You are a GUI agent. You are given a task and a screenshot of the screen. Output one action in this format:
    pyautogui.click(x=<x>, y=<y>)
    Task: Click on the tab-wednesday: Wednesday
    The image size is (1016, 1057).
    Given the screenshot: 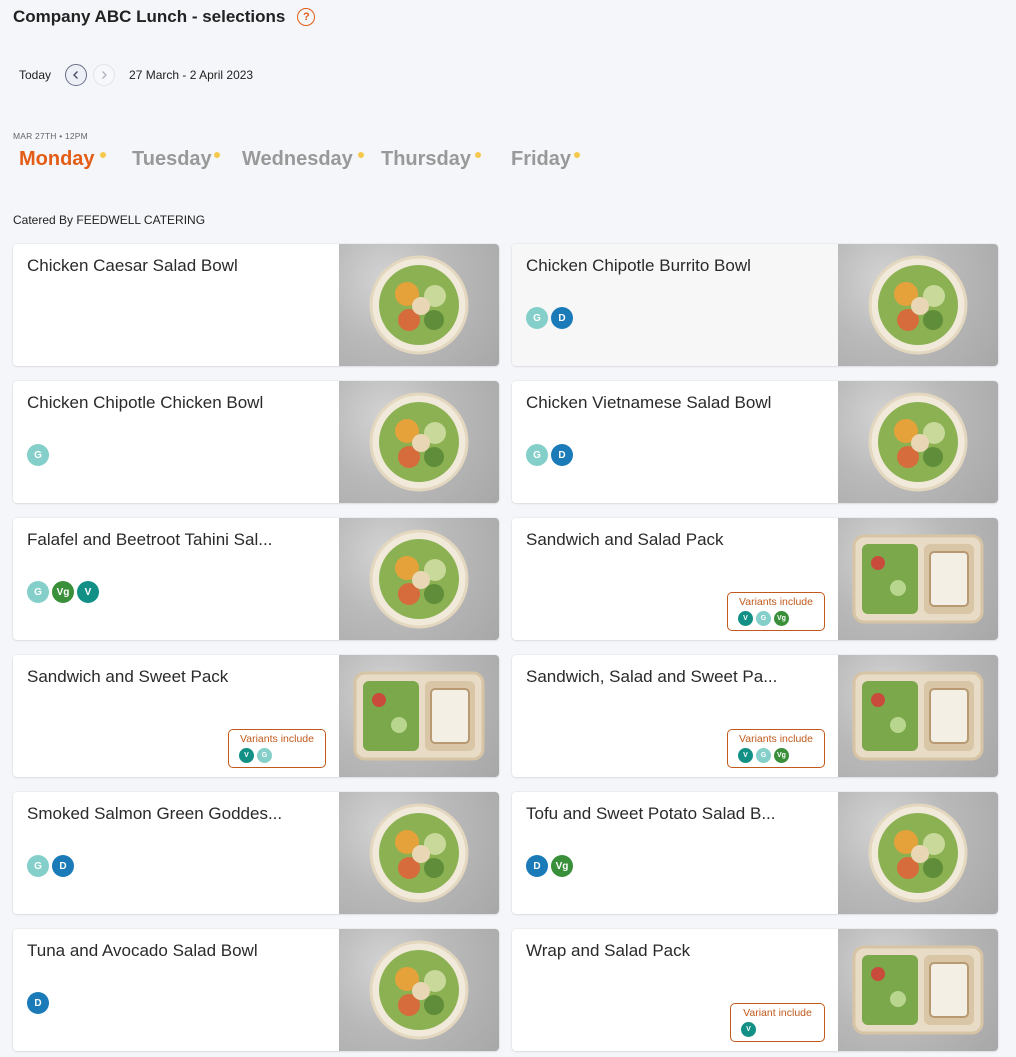 What is the action you would take?
    pyautogui.click(x=303, y=159)
    